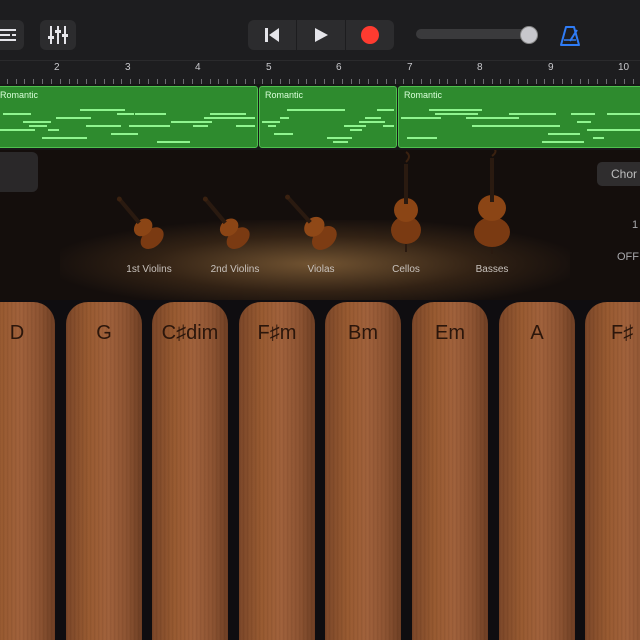  Describe the element at coordinates (406, 201) in the screenshot. I see `cello-icon` at that location.